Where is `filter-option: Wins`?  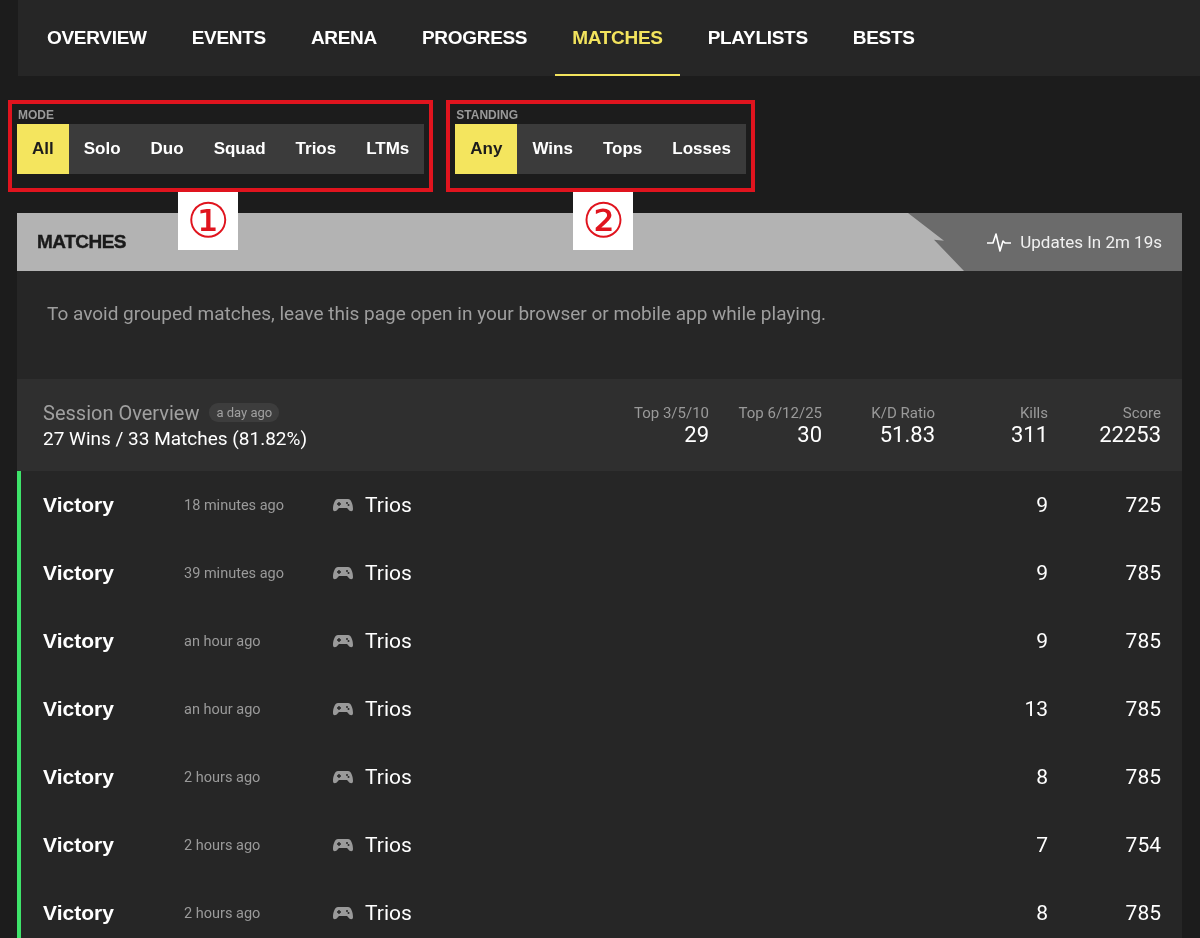 filter-option: Wins is located at coordinates (552, 149).